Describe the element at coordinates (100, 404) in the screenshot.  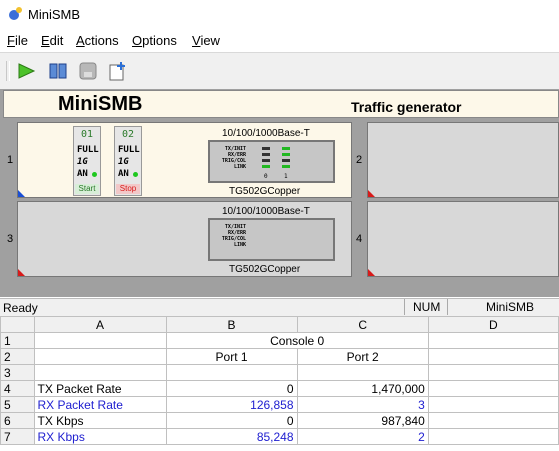
I see `cell: RX Packet Rate` at that location.